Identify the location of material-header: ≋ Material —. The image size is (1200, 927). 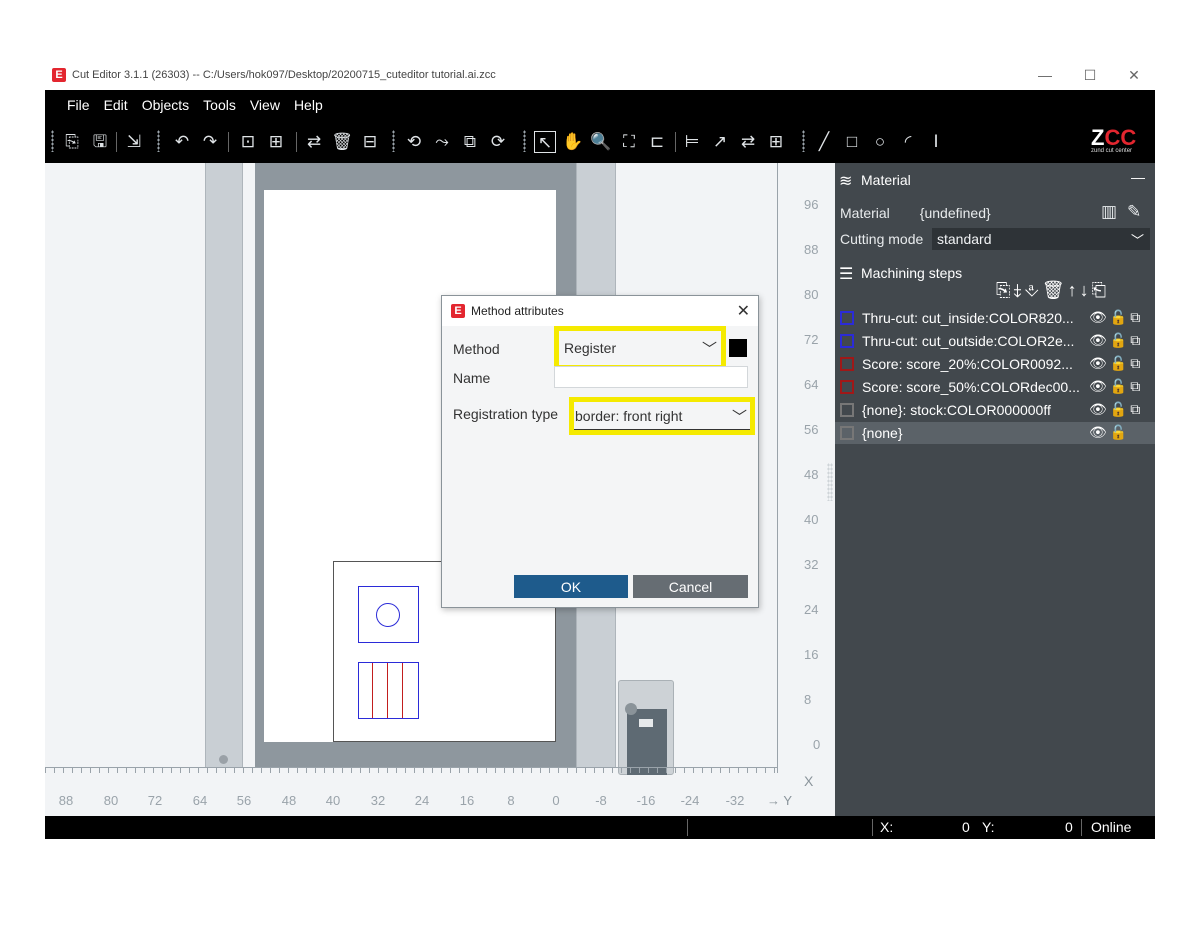
(995, 180).